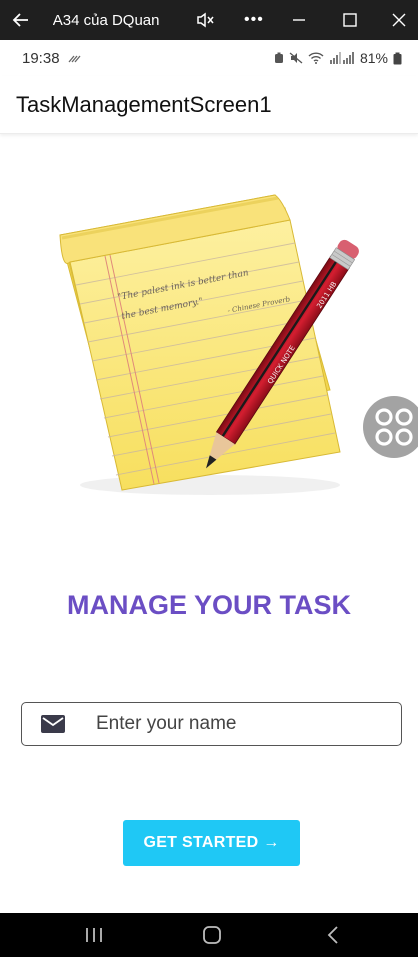 The image size is (418, 957). What do you see at coordinates (298, 20) in the screenshot?
I see `minimize-icon` at bounding box center [298, 20].